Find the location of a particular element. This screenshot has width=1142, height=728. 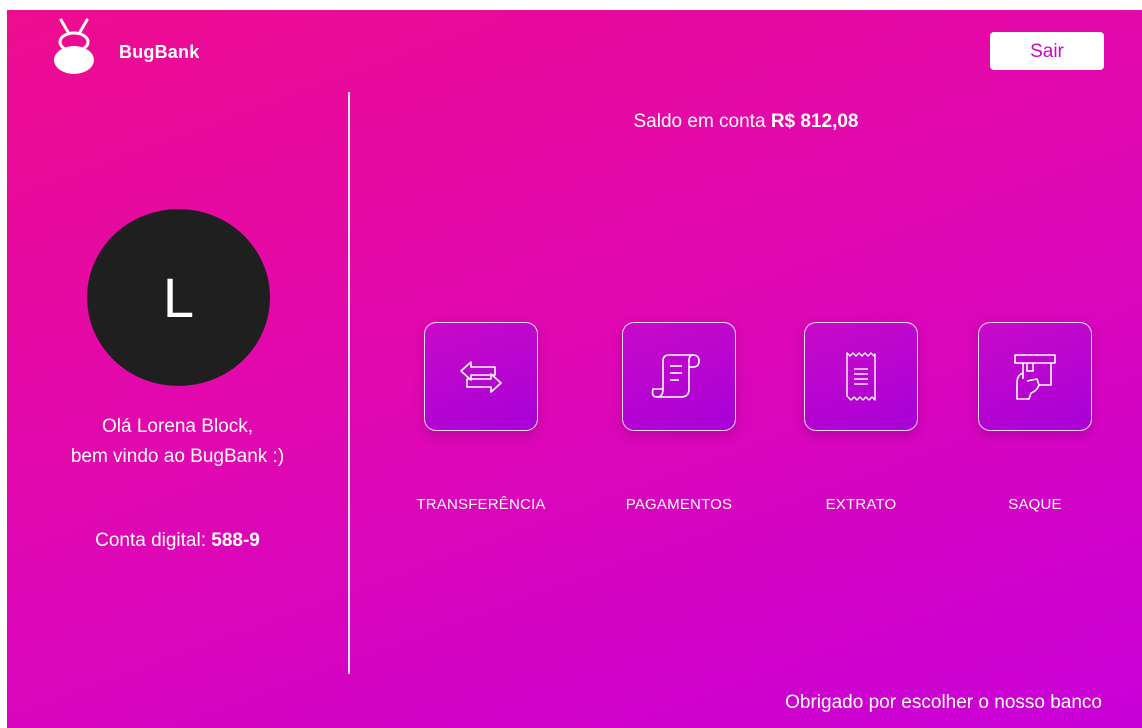

balance-label: Saldo em conta is located at coordinates (699, 121).